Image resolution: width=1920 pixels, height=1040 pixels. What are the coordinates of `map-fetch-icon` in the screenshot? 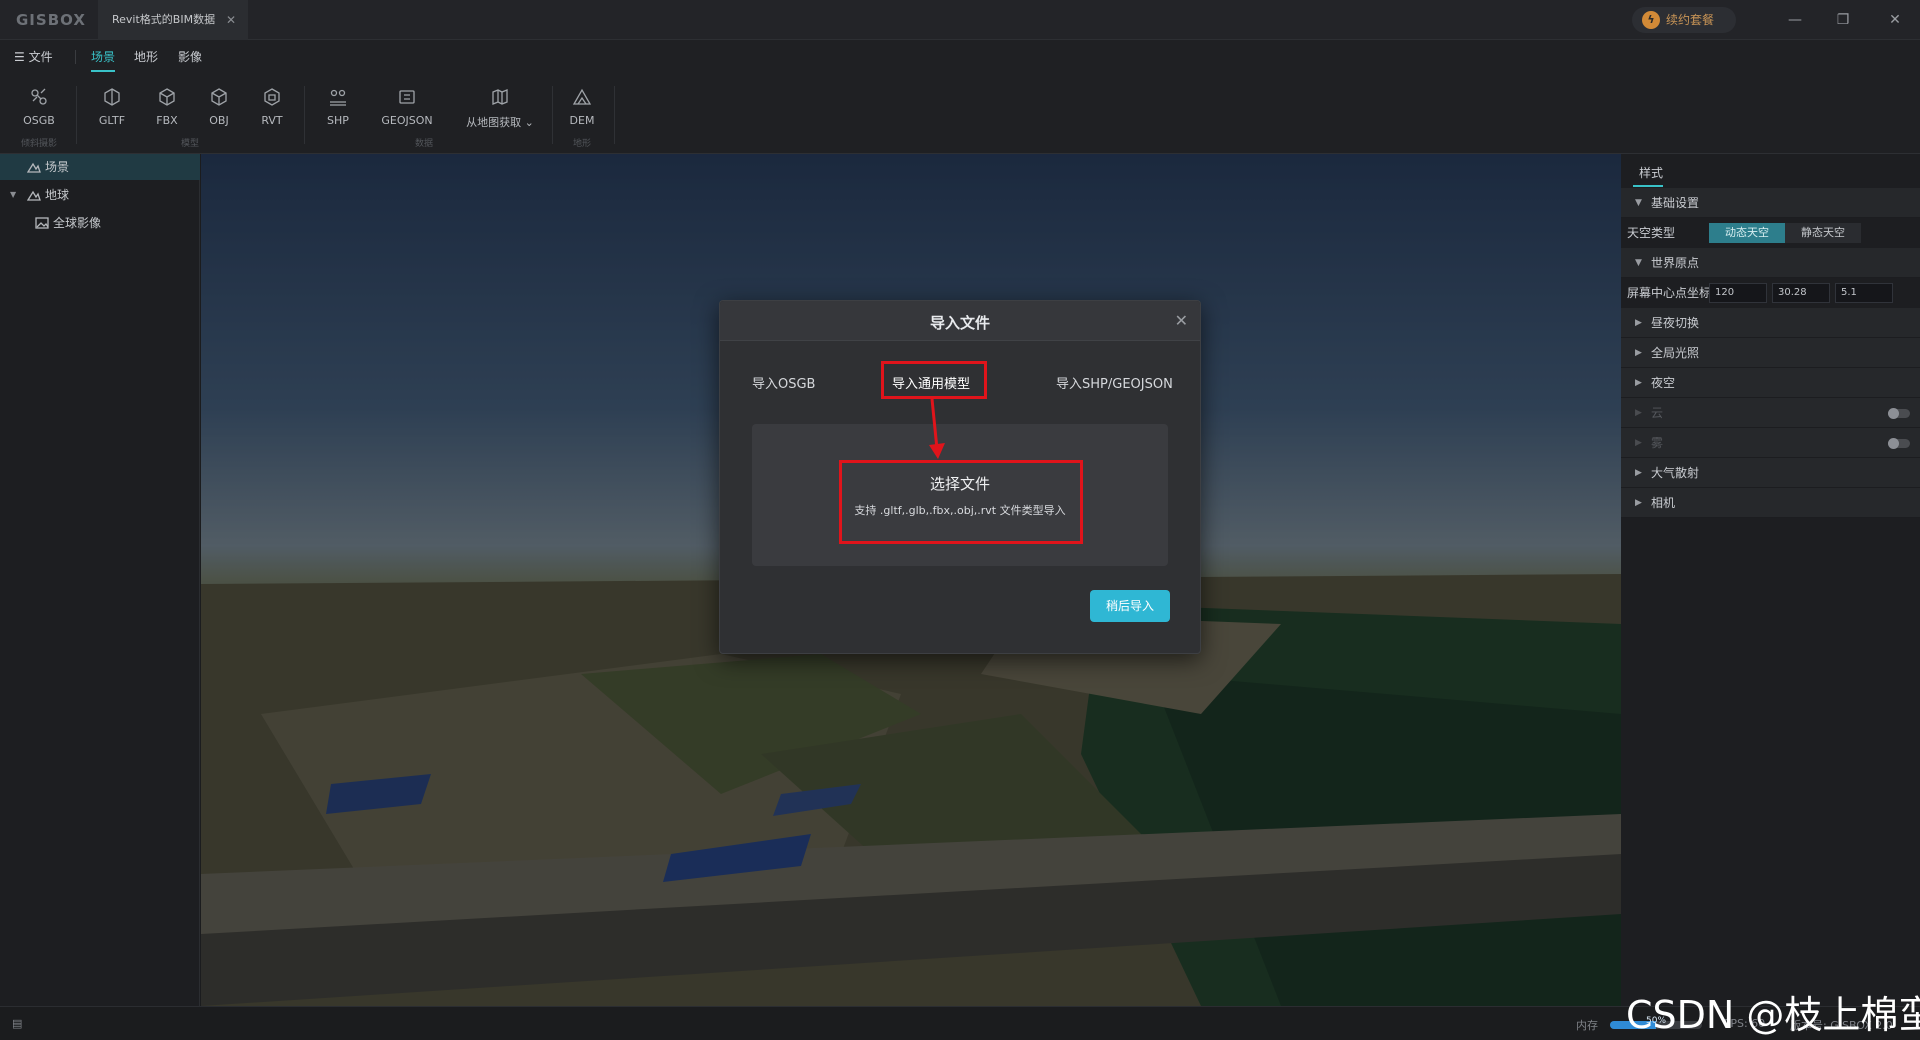 It's located at (500, 97).